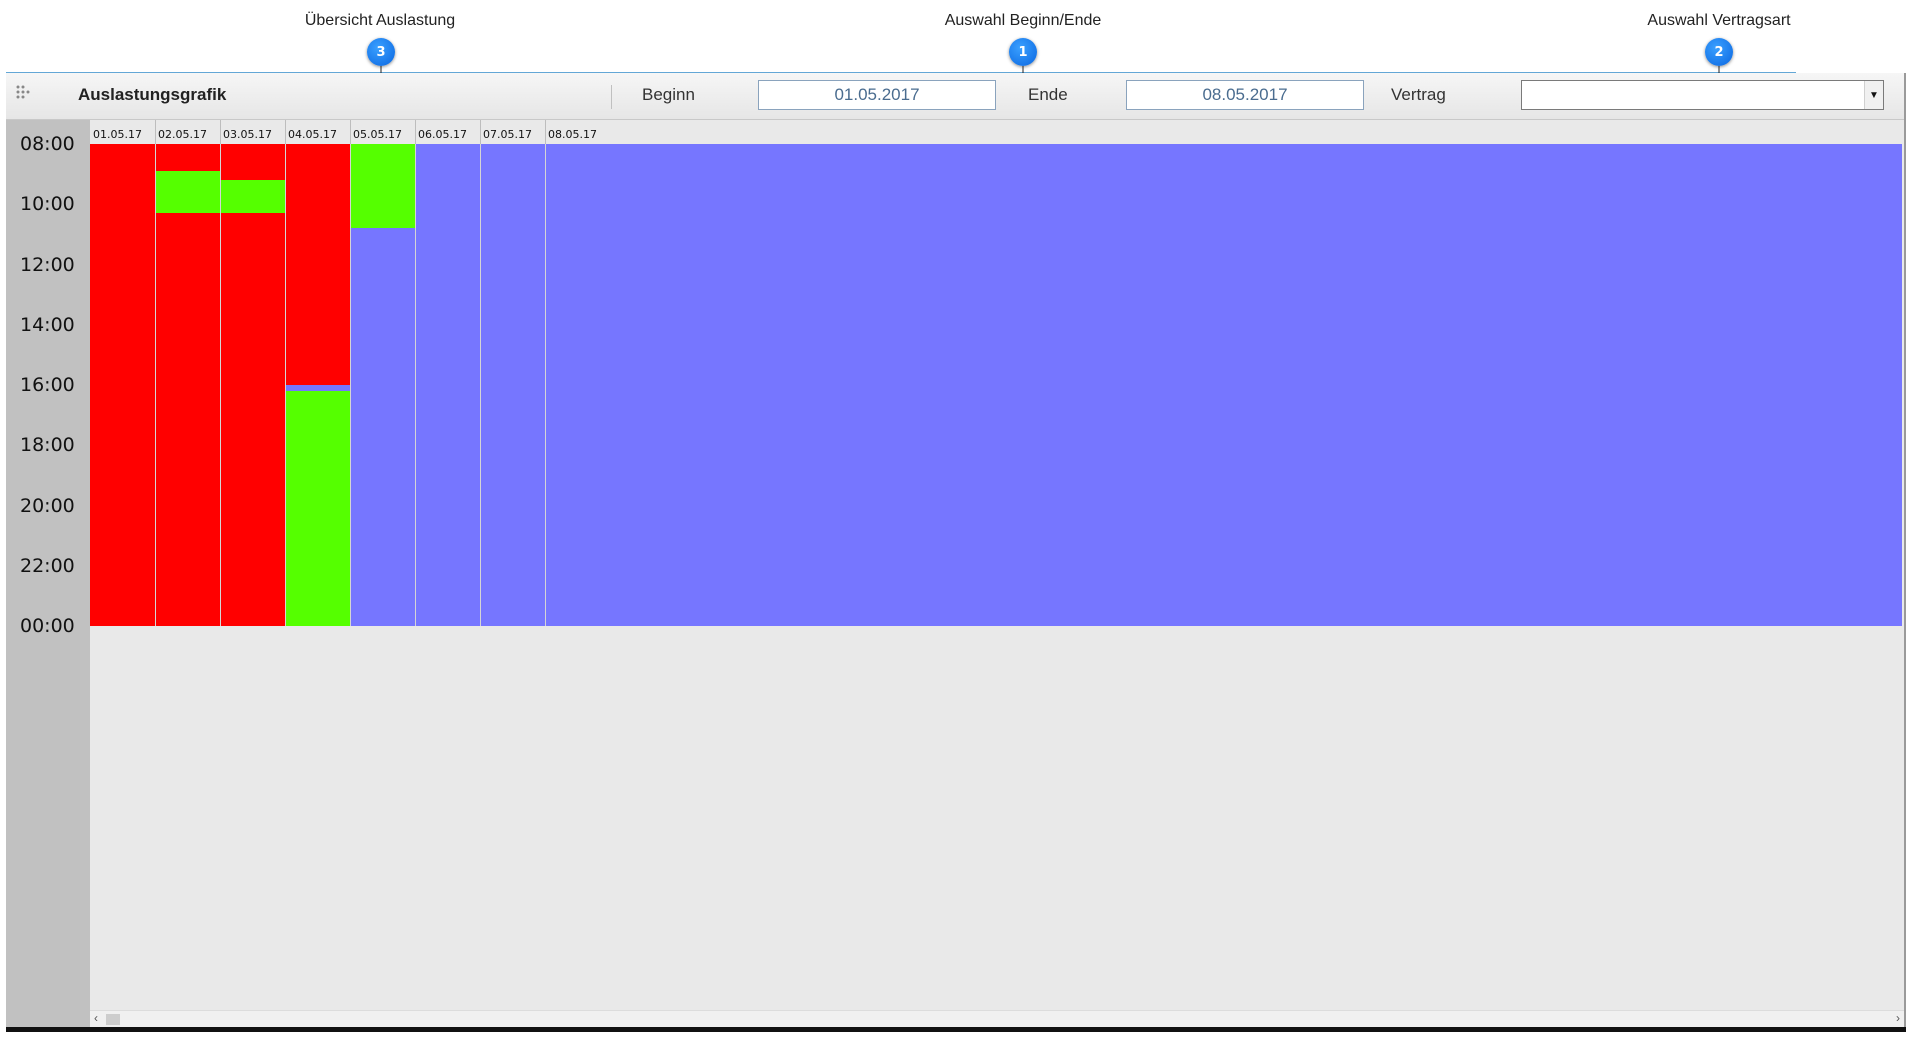  Describe the element at coordinates (1702, 95) in the screenshot. I see `contract-type-select: ▼` at that location.